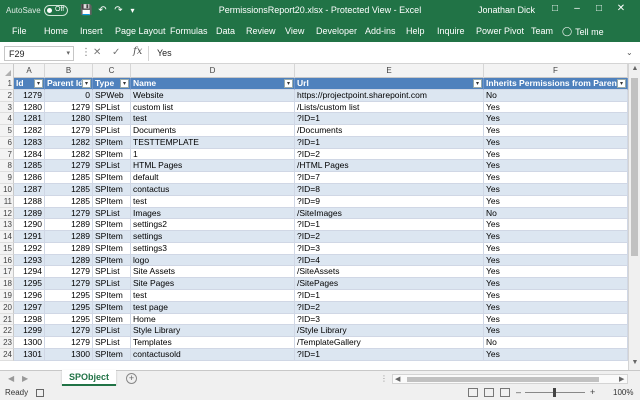 The width and height of the screenshot is (640, 400). I want to click on header-cell-parent-id: Parent Id ▾, so click(69, 84).